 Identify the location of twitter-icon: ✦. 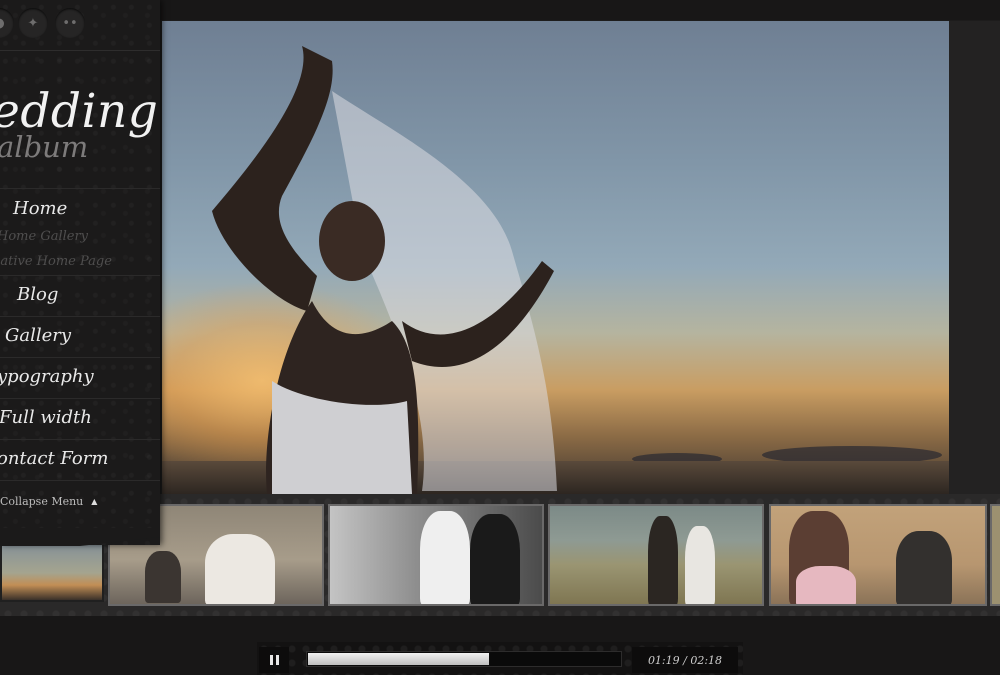
(33, 23).